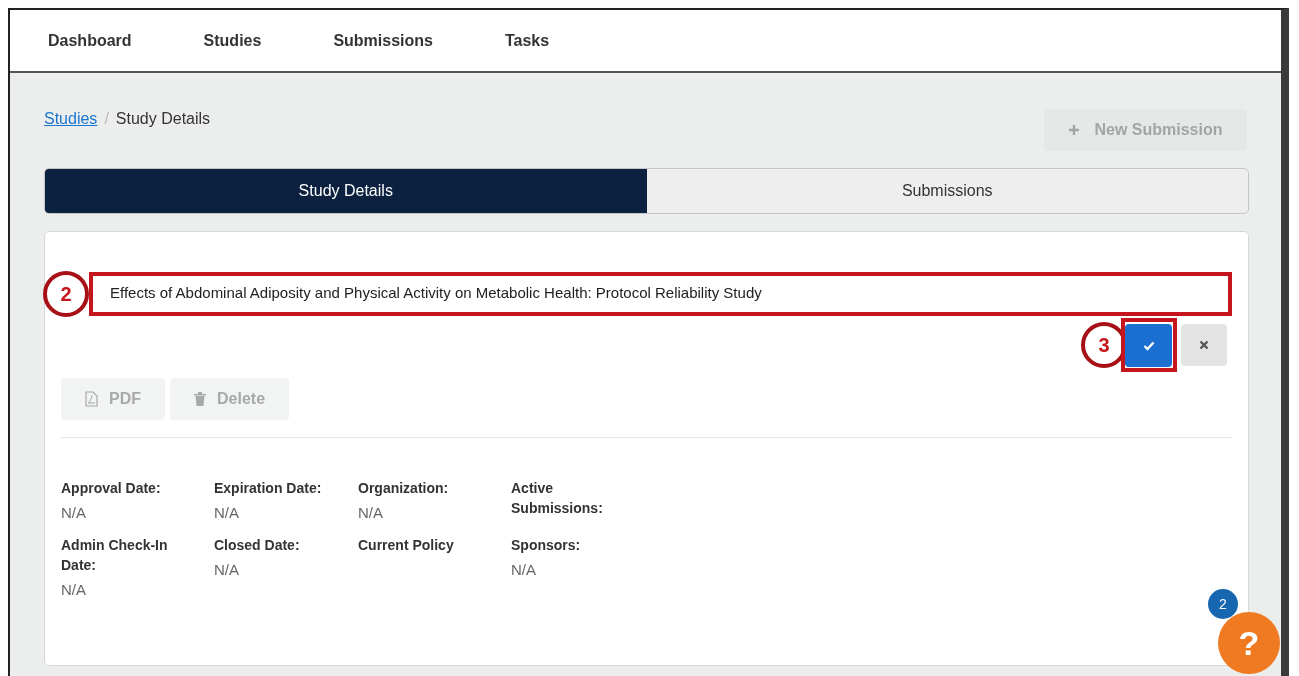 This screenshot has width=1299, height=676. What do you see at coordinates (660, 294) in the screenshot?
I see `title-input-field: Effects of Abdominal Adiposity and Physical Activity on Metabolic Health: Protocol Reliability Study` at bounding box center [660, 294].